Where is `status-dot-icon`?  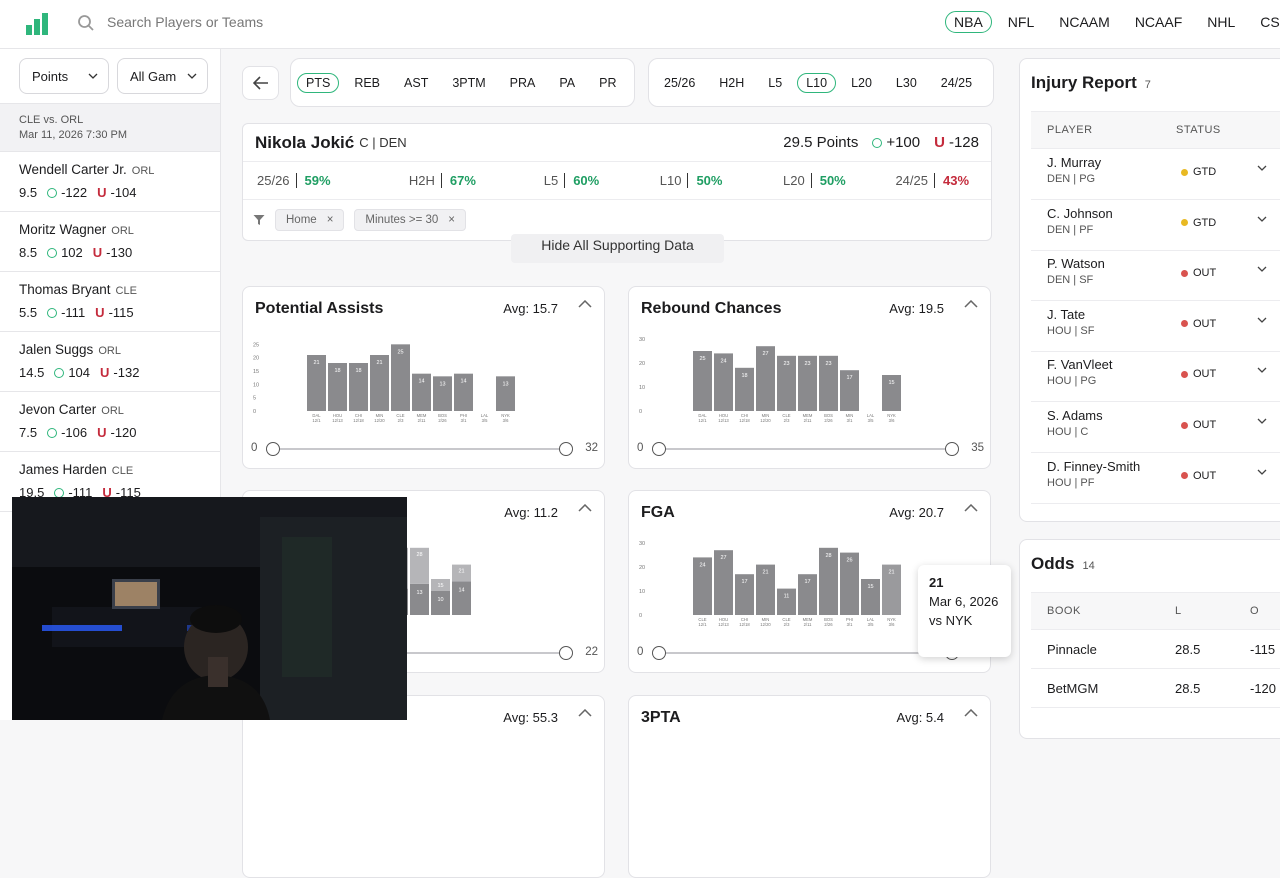
status-dot-icon is located at coordinates (1184, 476).